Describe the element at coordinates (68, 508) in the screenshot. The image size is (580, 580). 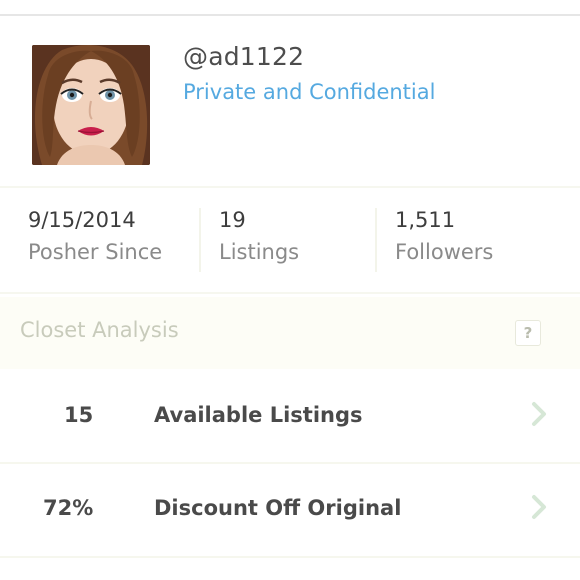
I see `row-value: 72%` at that location.